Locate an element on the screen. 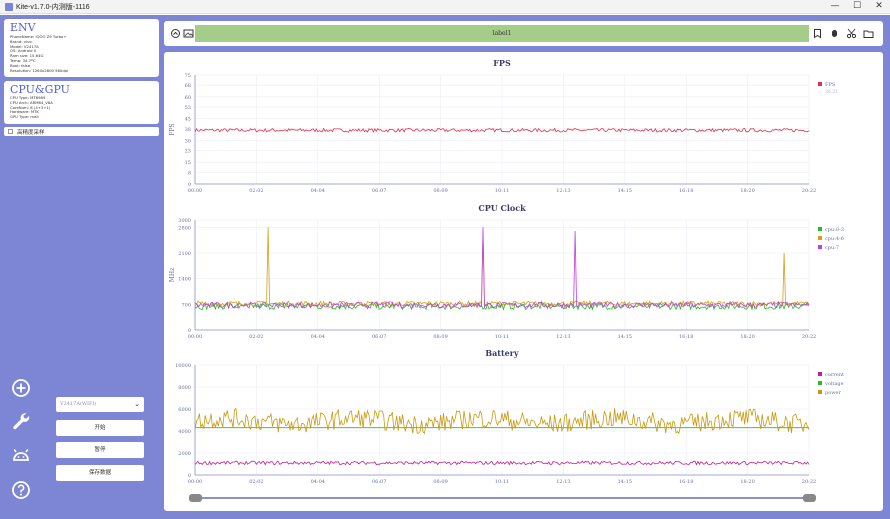  screenshot-icon is located at coordinates (188, 33).